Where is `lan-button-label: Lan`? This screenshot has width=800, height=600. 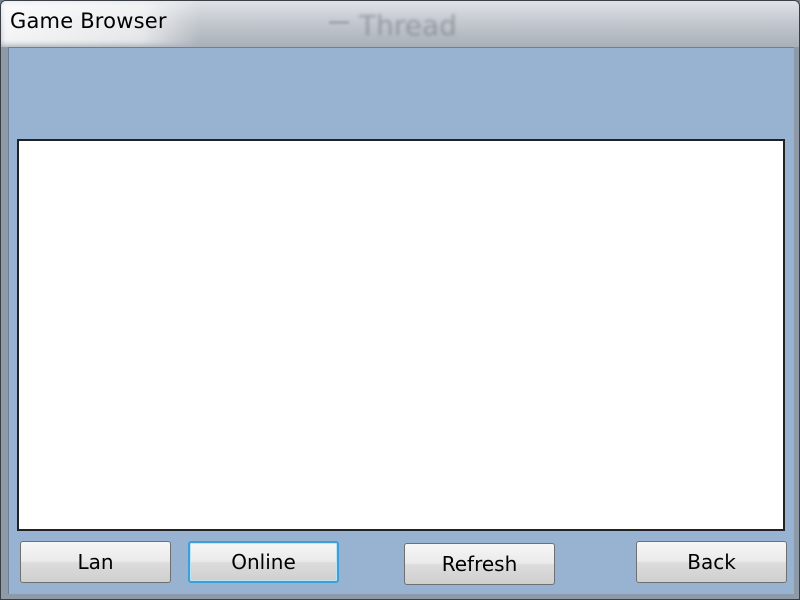
lan-button-label: Lan is located at coordinates (95, 562).